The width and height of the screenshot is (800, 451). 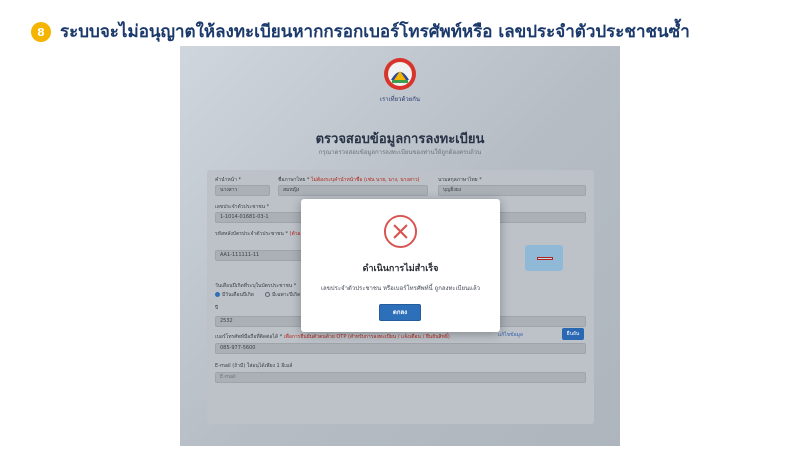 What do you see at coordinates (400, 74) in the screenshot?
I see `brand-logo-icon` at bounding box center [400, 74].